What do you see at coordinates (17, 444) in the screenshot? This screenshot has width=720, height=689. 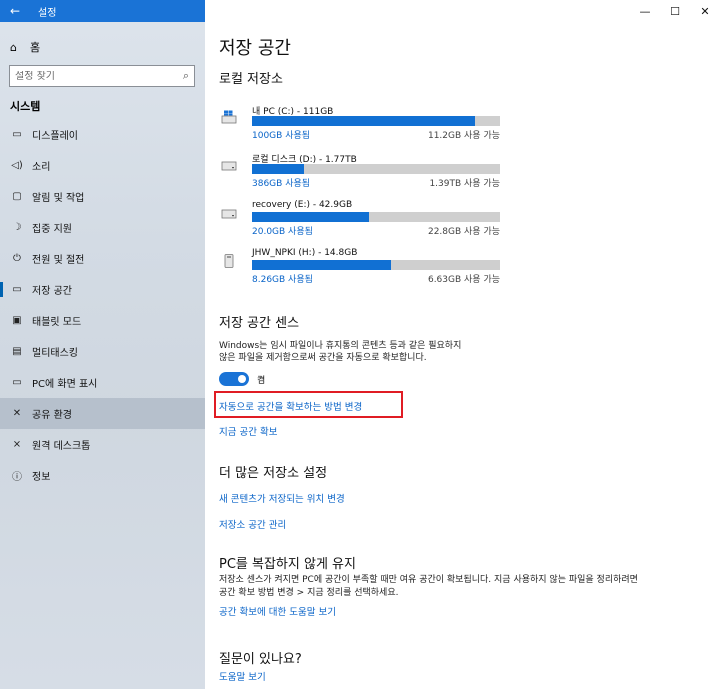 I see `remote-desktop-icon: ⨯` at bounding box center [17, 444].